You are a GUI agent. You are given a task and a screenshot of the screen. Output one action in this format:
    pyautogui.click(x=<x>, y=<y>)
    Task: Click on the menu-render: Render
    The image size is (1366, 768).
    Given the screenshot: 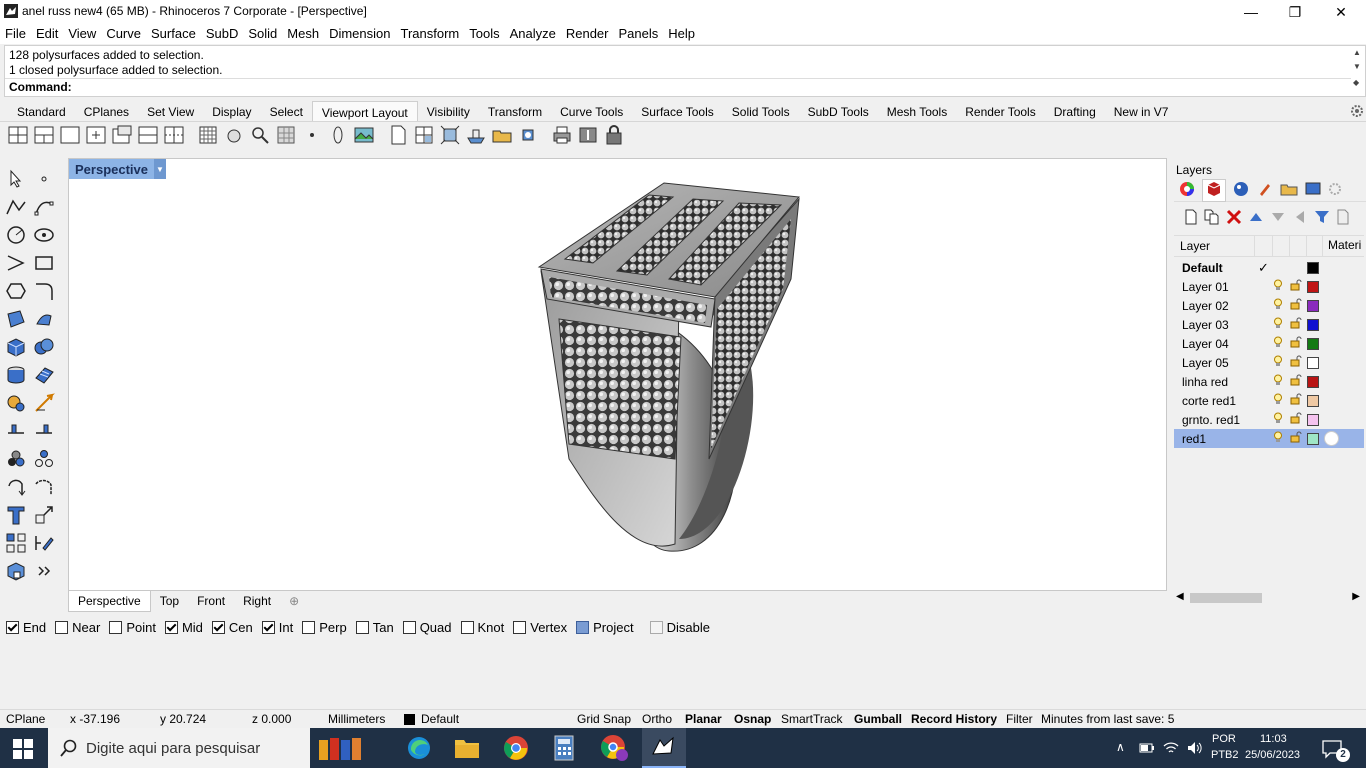 What is the action you would take?
    pyautogui.click(x=587, y=34)
    